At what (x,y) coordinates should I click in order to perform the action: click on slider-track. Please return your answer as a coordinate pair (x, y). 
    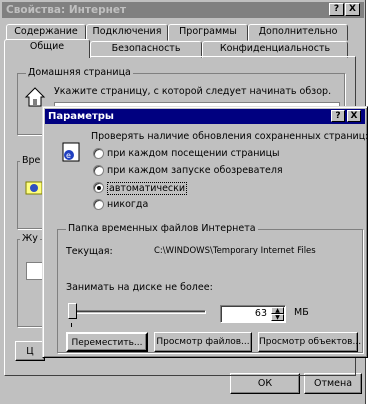
    Looking at the image, I should click on (137, 312).